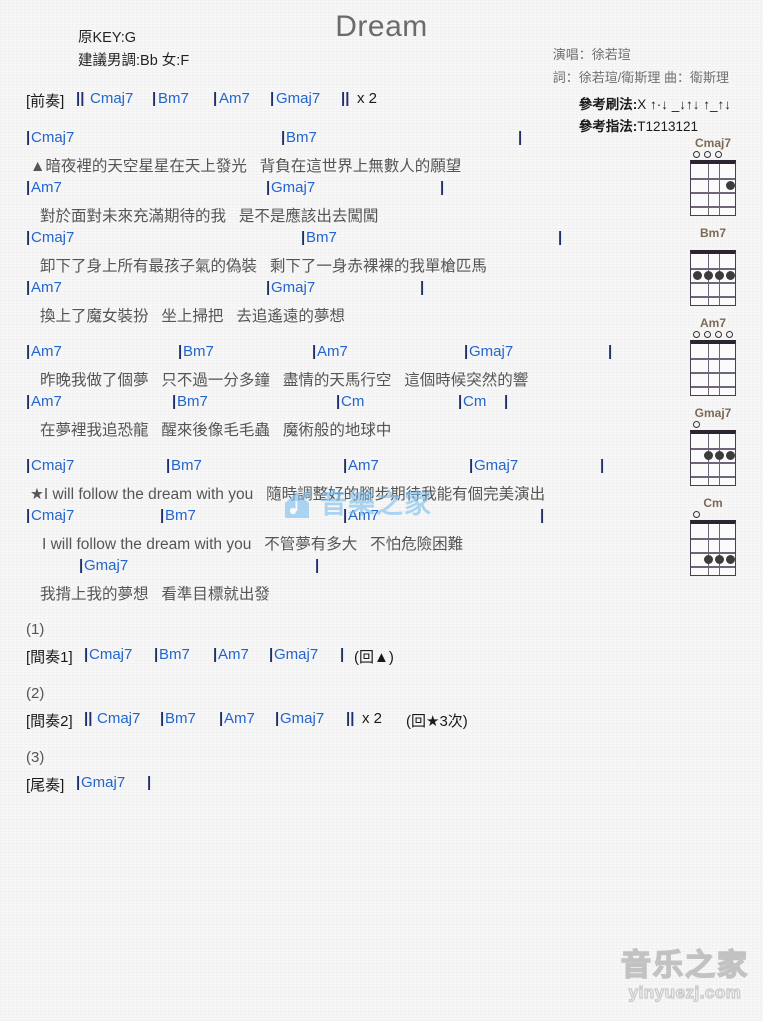  I want to click on chord-diagram-name: Cmaj7, so click(713, 143).